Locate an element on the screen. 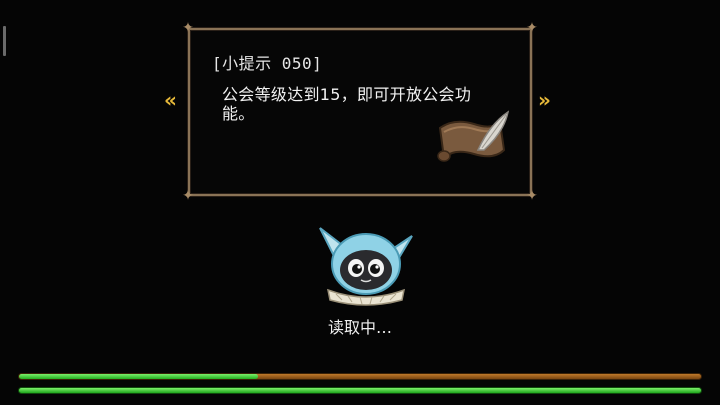 The height and width of the screenshot is (405, 720). previous-tip-button: « is located at coordinates (170, 100).